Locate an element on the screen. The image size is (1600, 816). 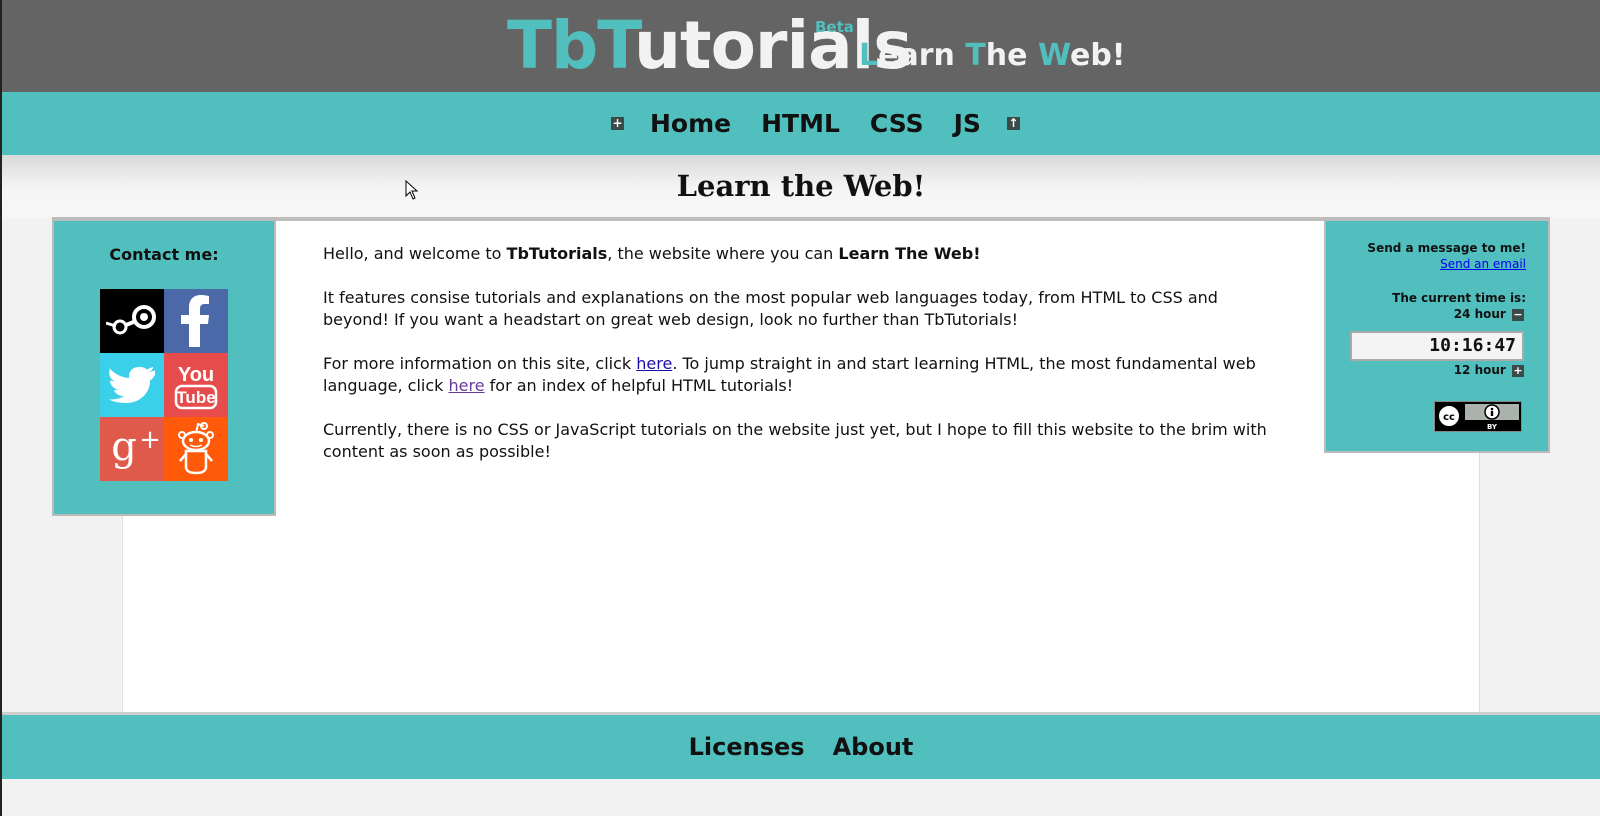
page-title: Learn the Web! is located at coordinates (801, 186).